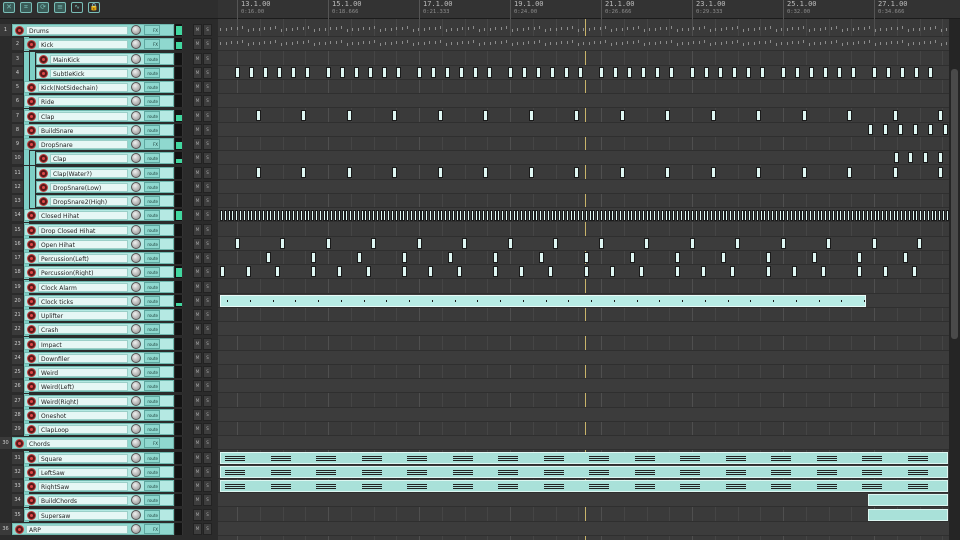 The height and width of the screenshot is (540, 960). What do you see at coordinates (17, 101) in the screenshot?
I see `track-number: 6` at bounding box center [17, 101].